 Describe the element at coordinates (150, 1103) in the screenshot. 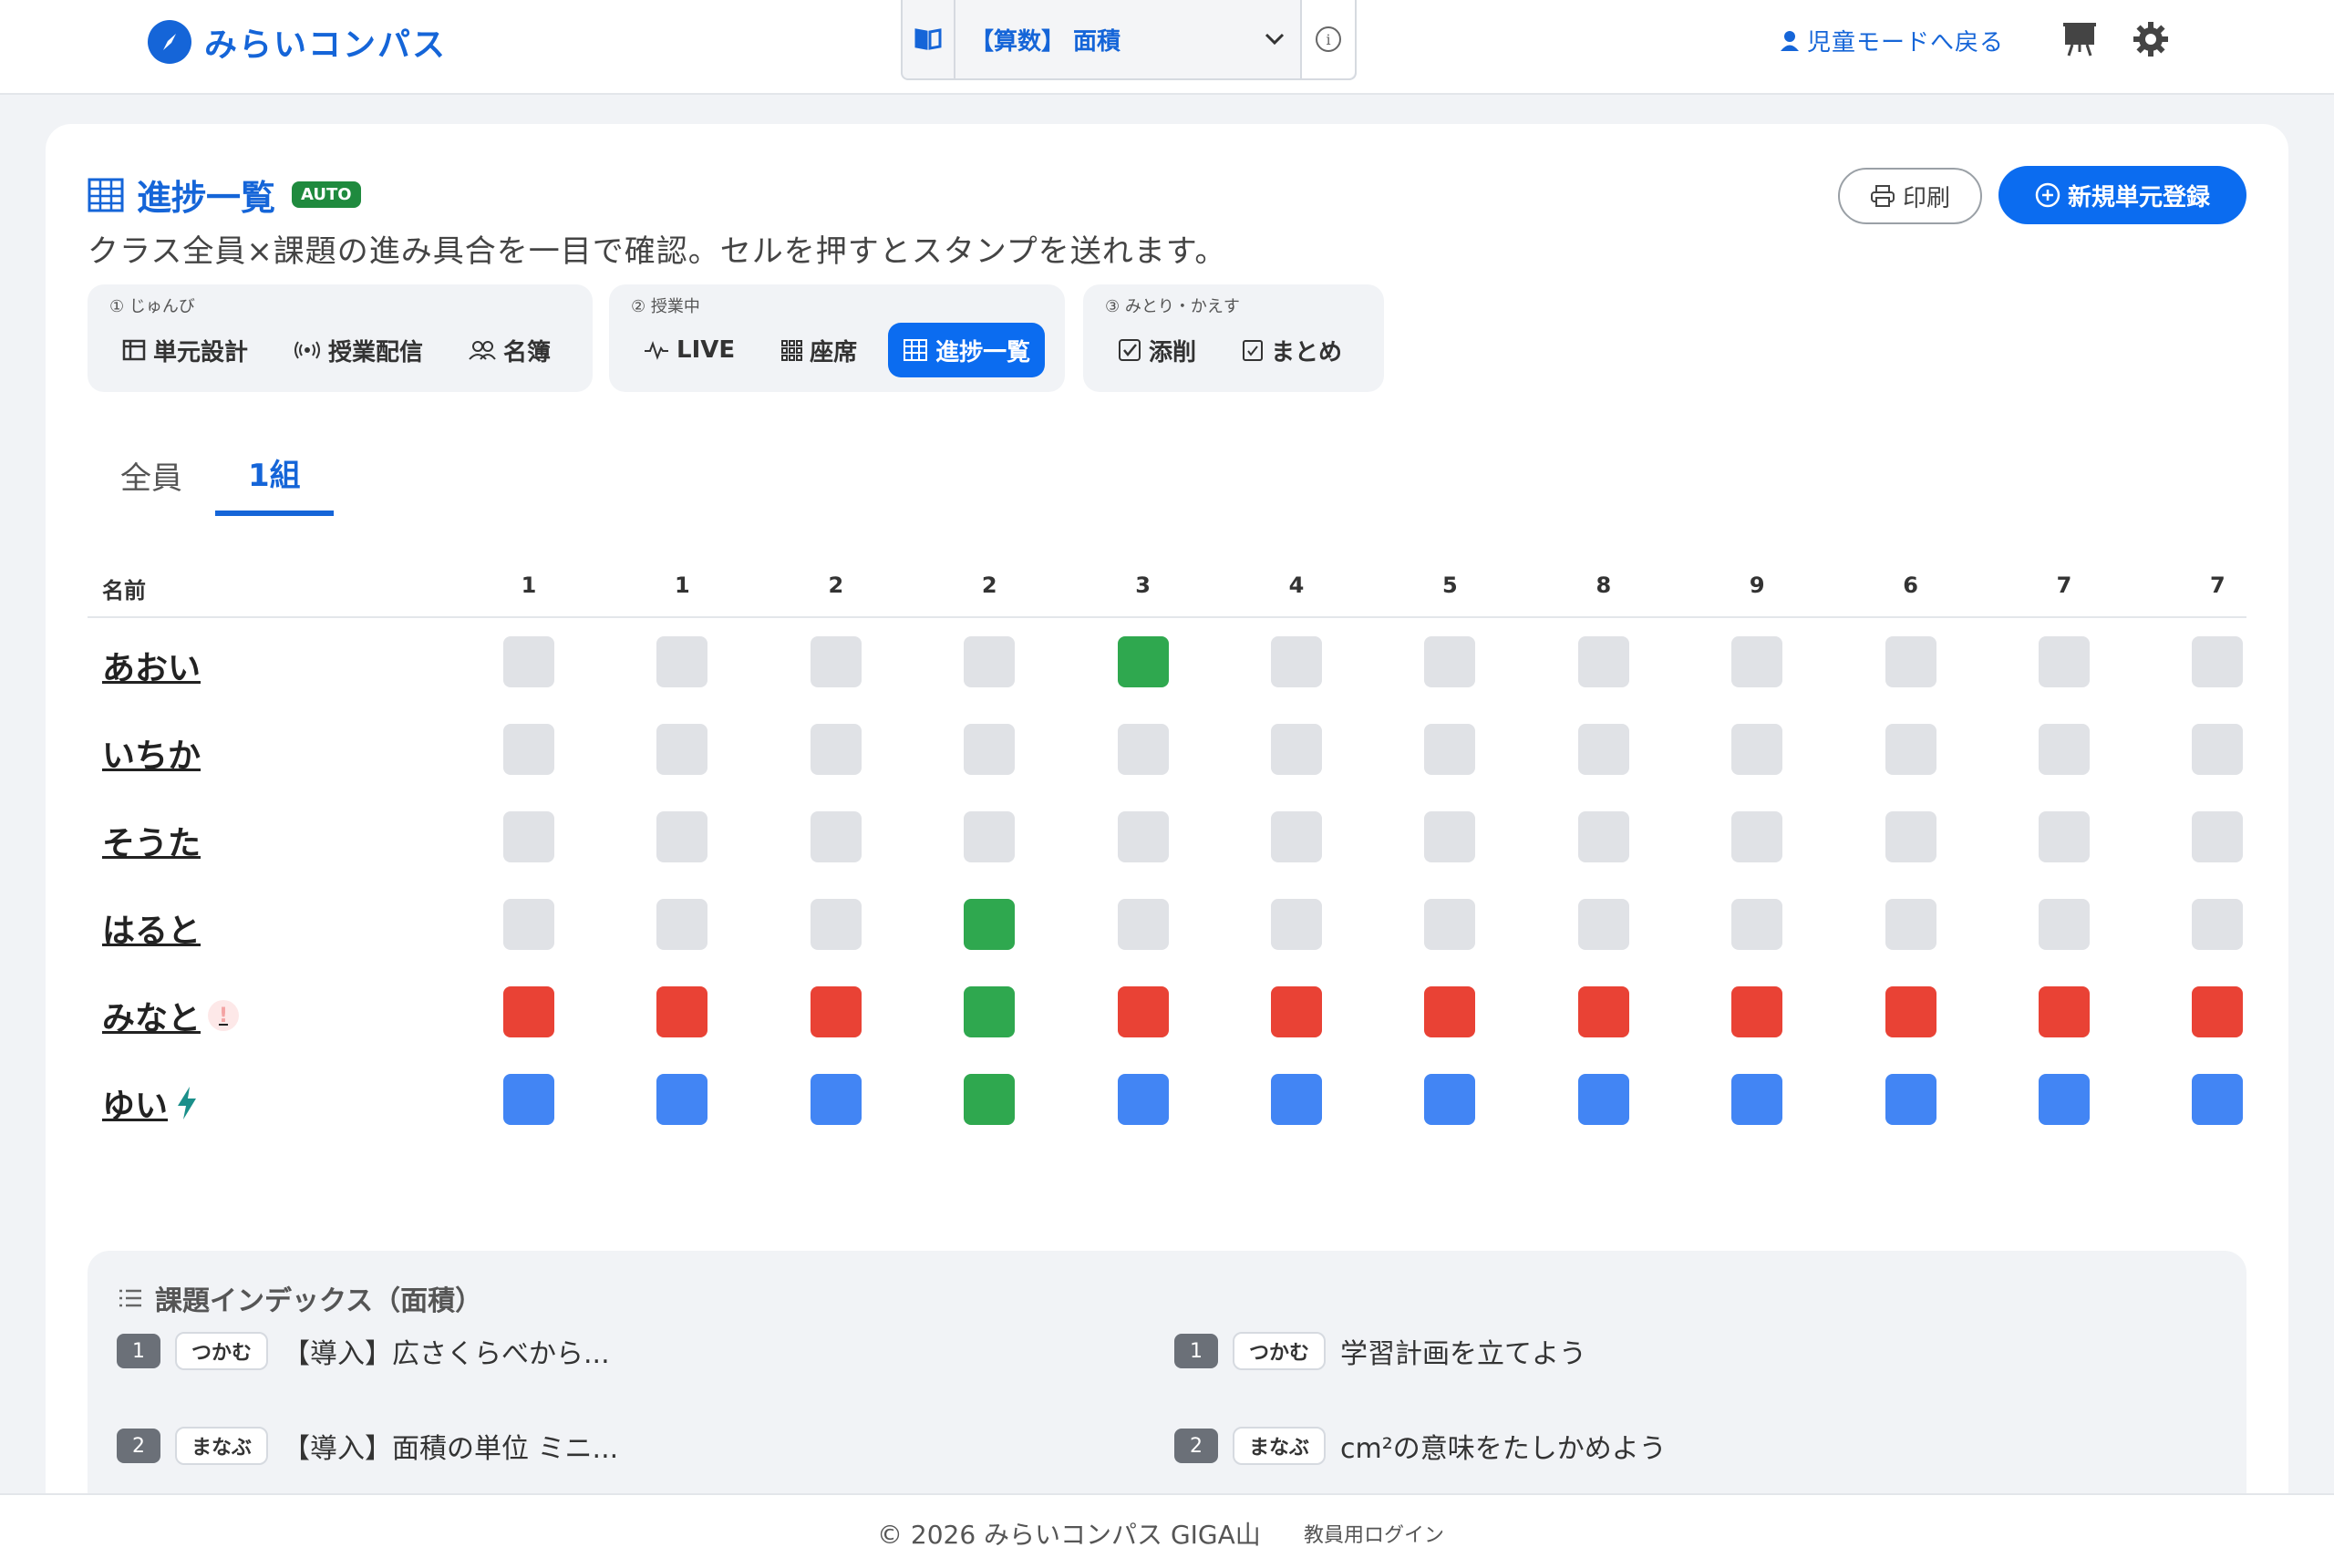

I see `student-name: ゆい` at that location.